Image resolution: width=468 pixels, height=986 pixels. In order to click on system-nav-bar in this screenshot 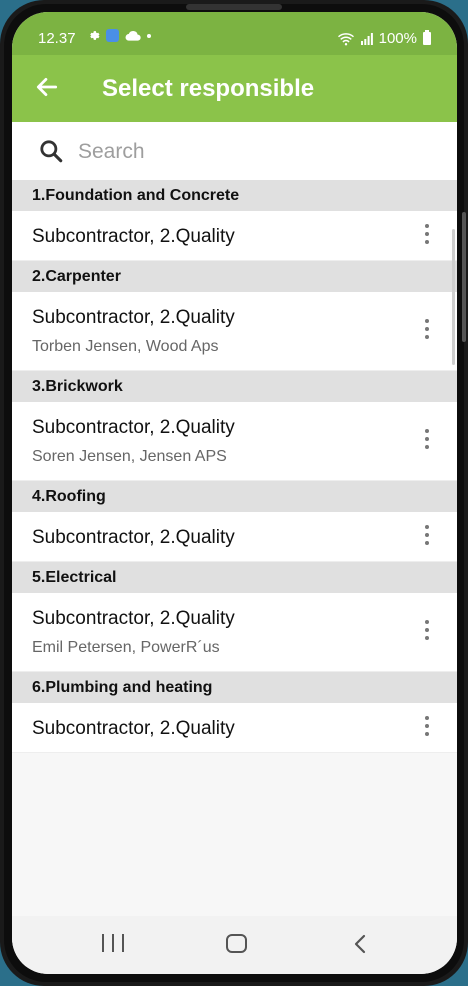, I will do `click(234, 945)`.